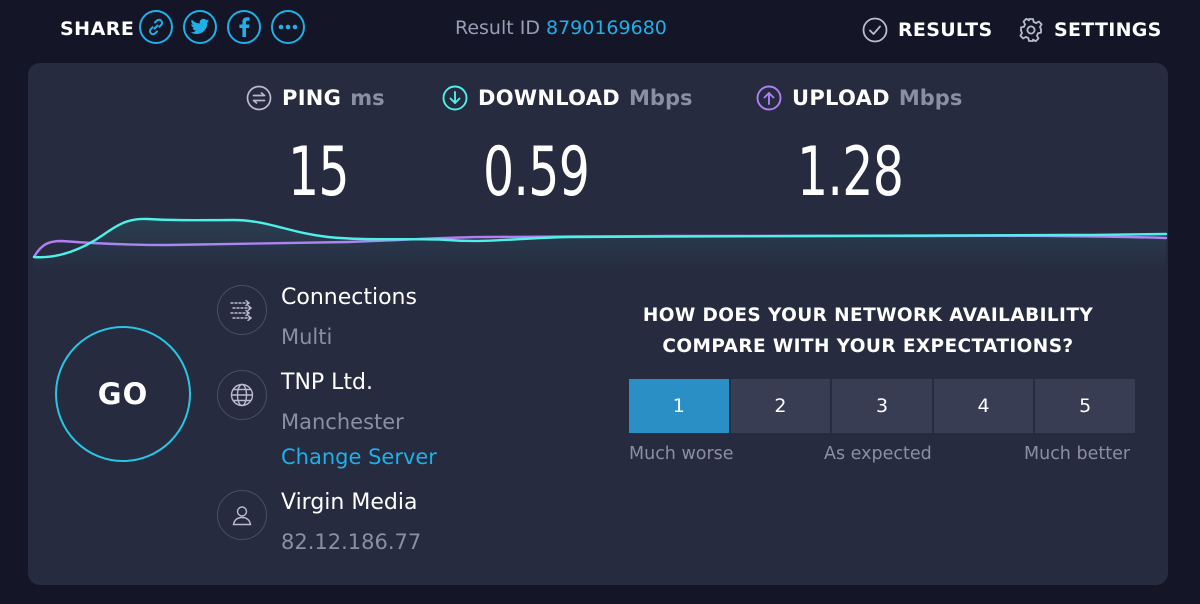 The width and height of the screenshot is (1200, 604). I want to click on connections-title: Connections, so click(349, 297).